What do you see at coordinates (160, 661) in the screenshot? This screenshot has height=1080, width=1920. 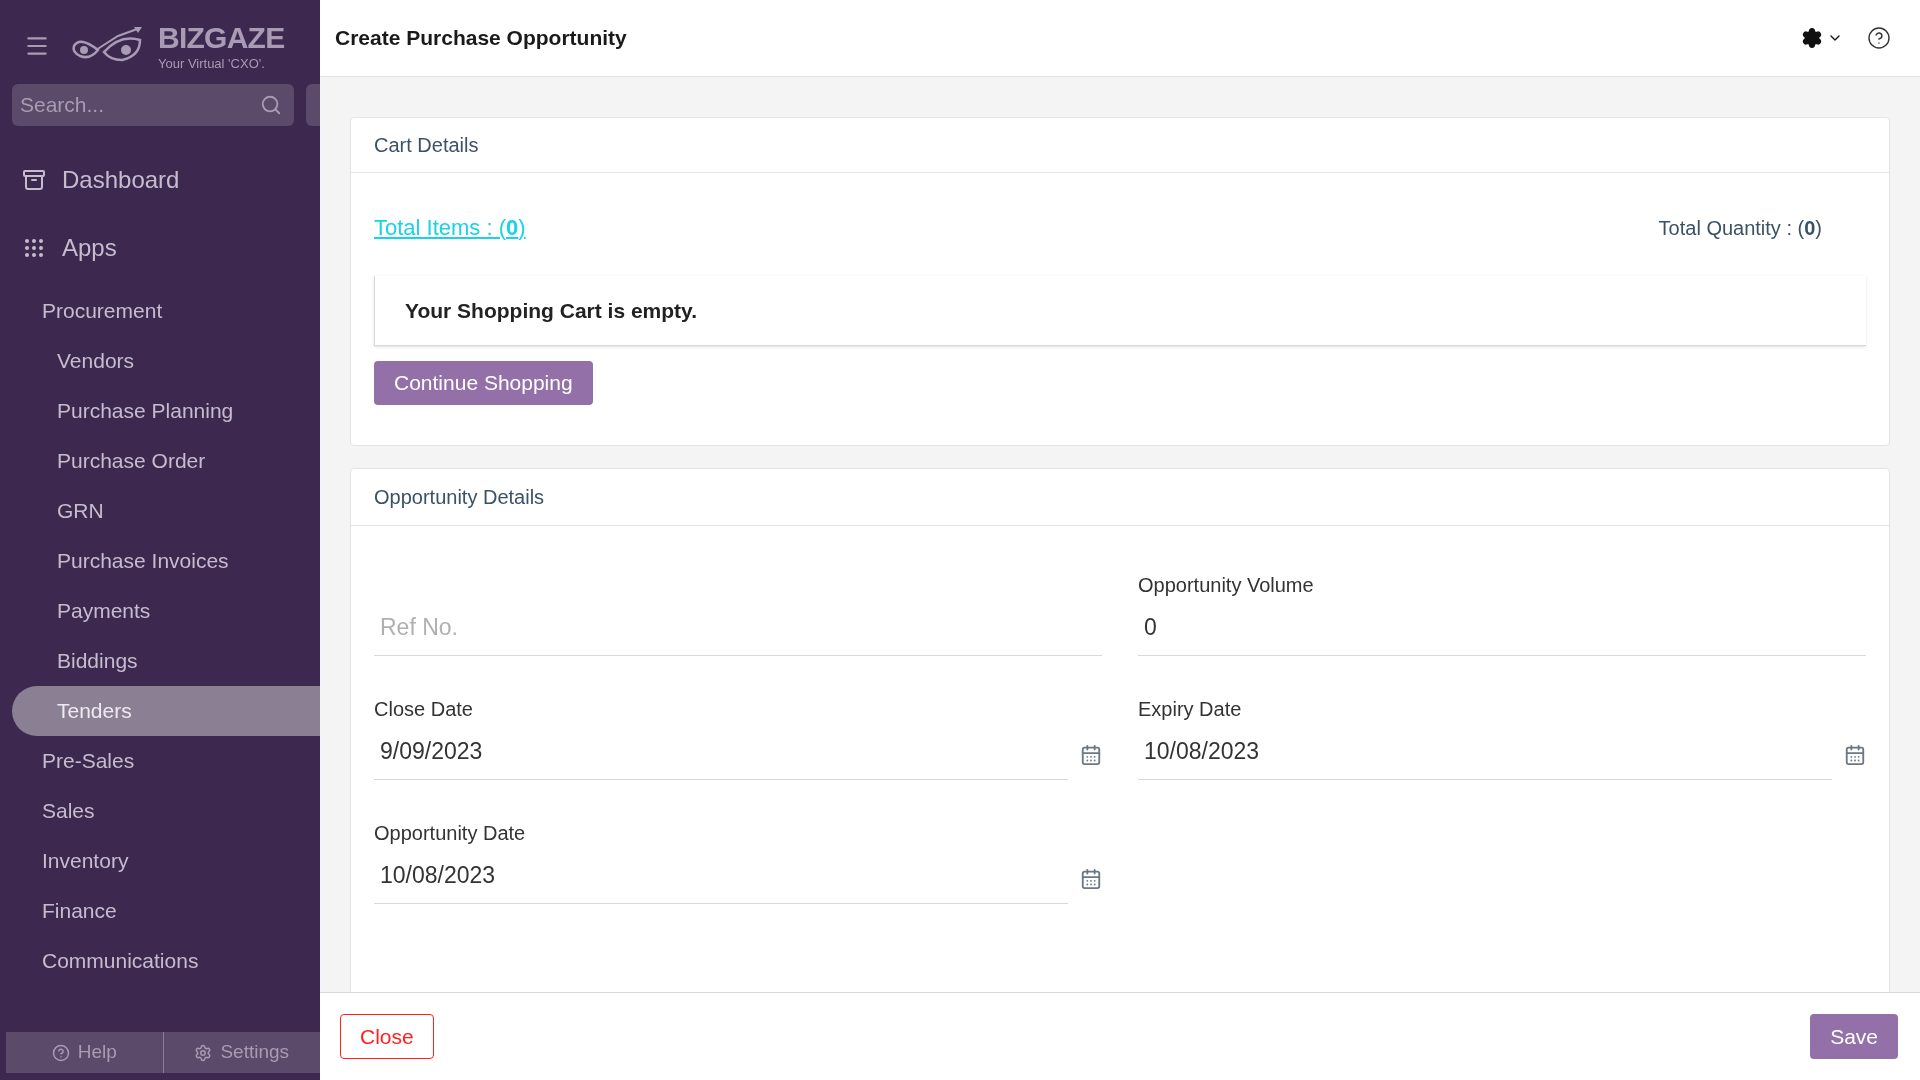 I see `sidebar-item: Biddings` at bounding box center [160, 661].